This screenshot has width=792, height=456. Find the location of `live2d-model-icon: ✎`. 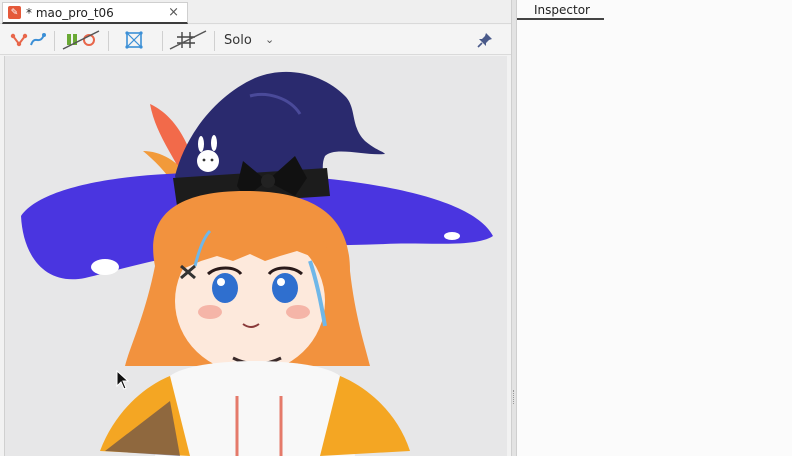

live2d-model-icon: ✎ is located at coordinates (14, 12).